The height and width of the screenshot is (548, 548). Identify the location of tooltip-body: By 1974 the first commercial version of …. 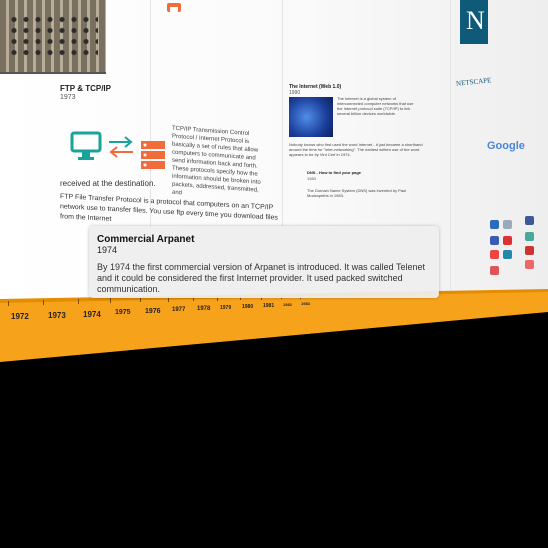
(261, 278).